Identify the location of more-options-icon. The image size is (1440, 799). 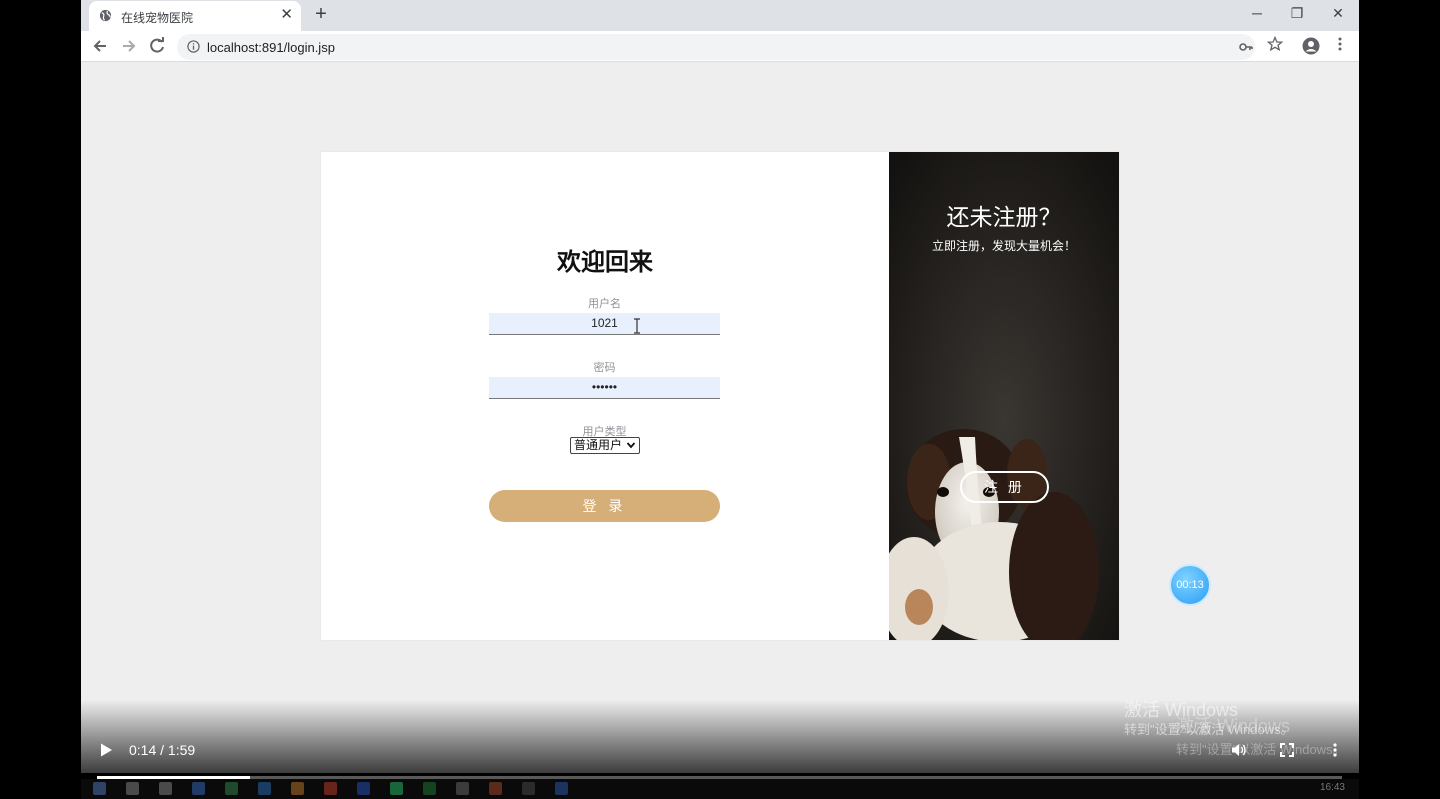
(1335, 750).